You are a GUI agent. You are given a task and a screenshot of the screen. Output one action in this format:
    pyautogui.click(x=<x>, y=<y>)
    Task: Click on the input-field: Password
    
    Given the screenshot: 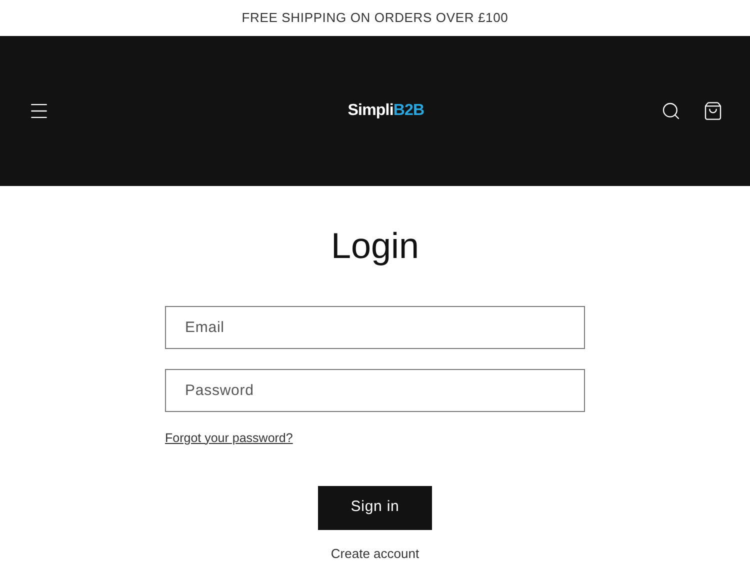 What is the action you would take?
    pyautogui.click(x=375, y=390)
    